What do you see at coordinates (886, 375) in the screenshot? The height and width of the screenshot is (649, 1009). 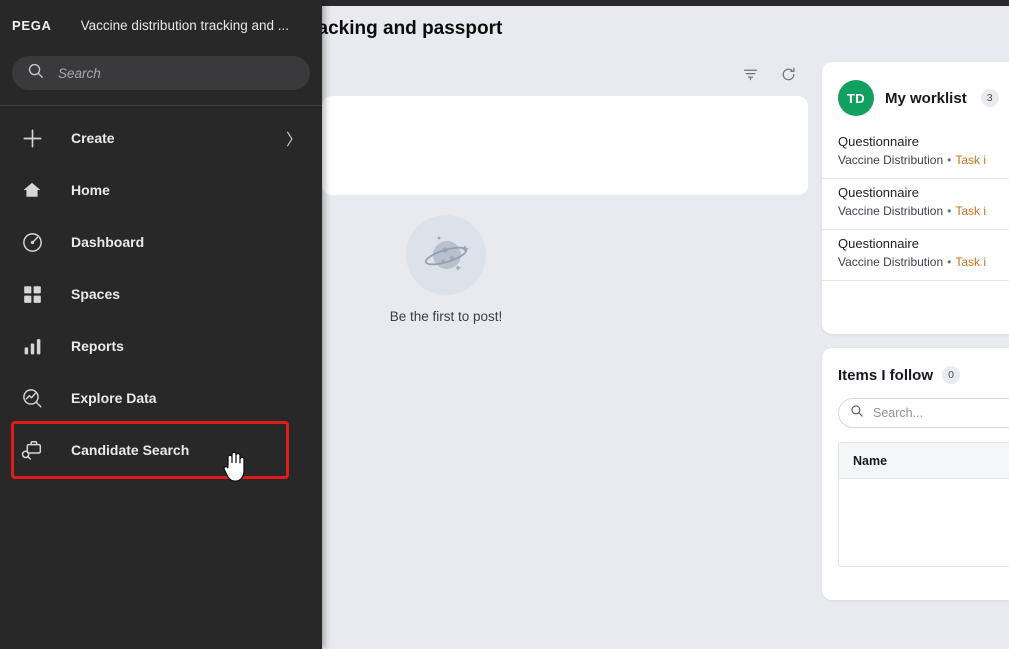 I see `items-i-follow-title: Items I follow` at bounding box center [886, 375].